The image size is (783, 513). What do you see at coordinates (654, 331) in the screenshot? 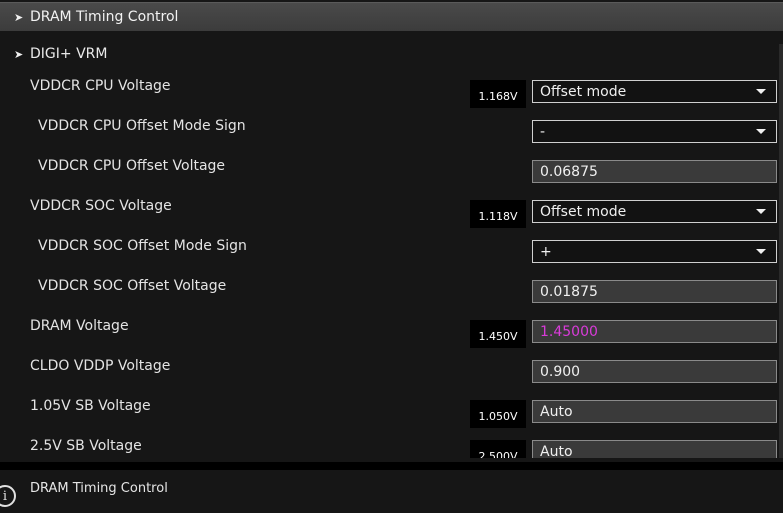
I see `setting-input: 1.45000` at bounding box center [654, 331].